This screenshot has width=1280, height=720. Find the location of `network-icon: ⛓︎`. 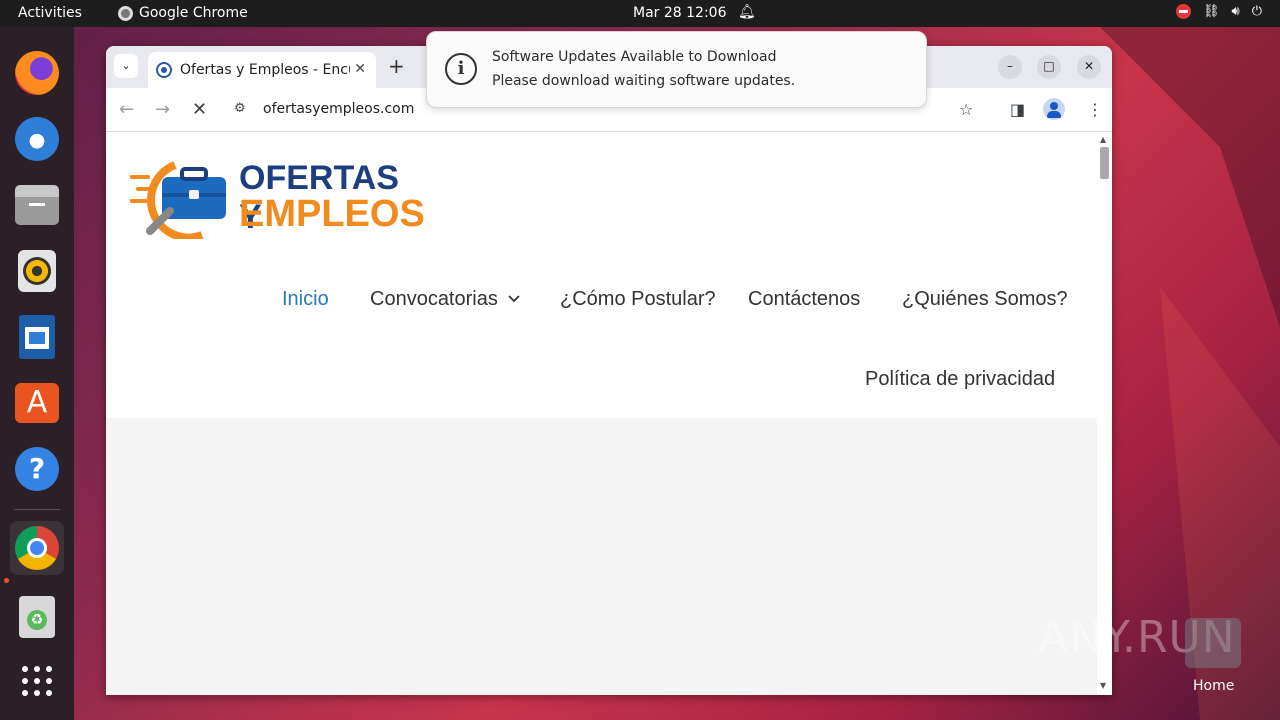

network-icon: ⛓︎ is located at coordinates (1211, 11).